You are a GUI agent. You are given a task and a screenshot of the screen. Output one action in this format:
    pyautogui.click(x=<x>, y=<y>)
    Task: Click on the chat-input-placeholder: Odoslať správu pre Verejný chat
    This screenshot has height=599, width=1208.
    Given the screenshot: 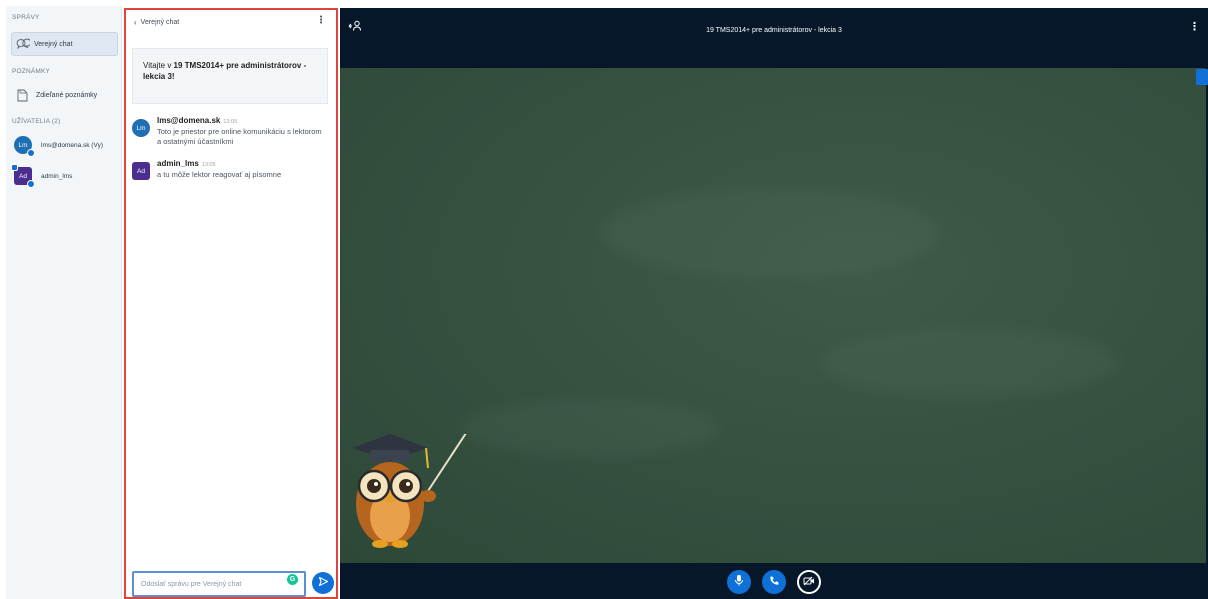 What is the action you would take?
    pyautogui.click(x=191, y=584)
    